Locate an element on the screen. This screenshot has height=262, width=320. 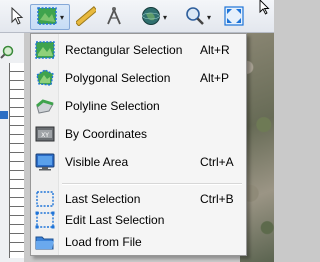
compass-button is located at coordinates (114, 17).